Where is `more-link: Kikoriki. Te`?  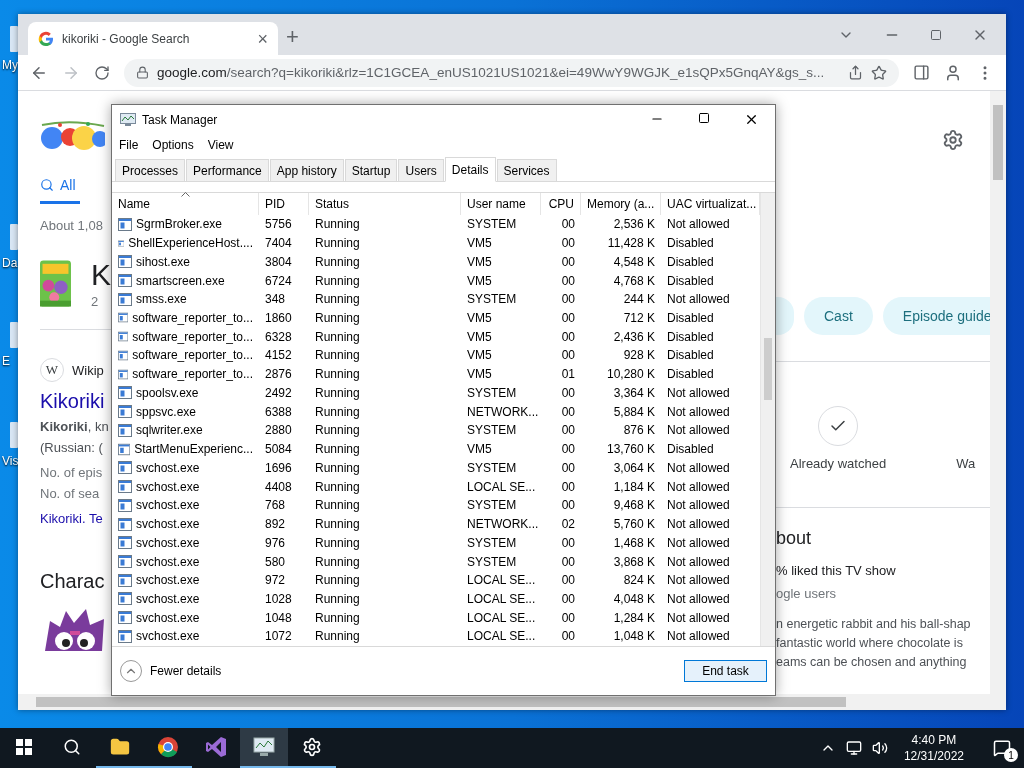
more-link: Kikoriki. Te is located at coordinates (75, 518).